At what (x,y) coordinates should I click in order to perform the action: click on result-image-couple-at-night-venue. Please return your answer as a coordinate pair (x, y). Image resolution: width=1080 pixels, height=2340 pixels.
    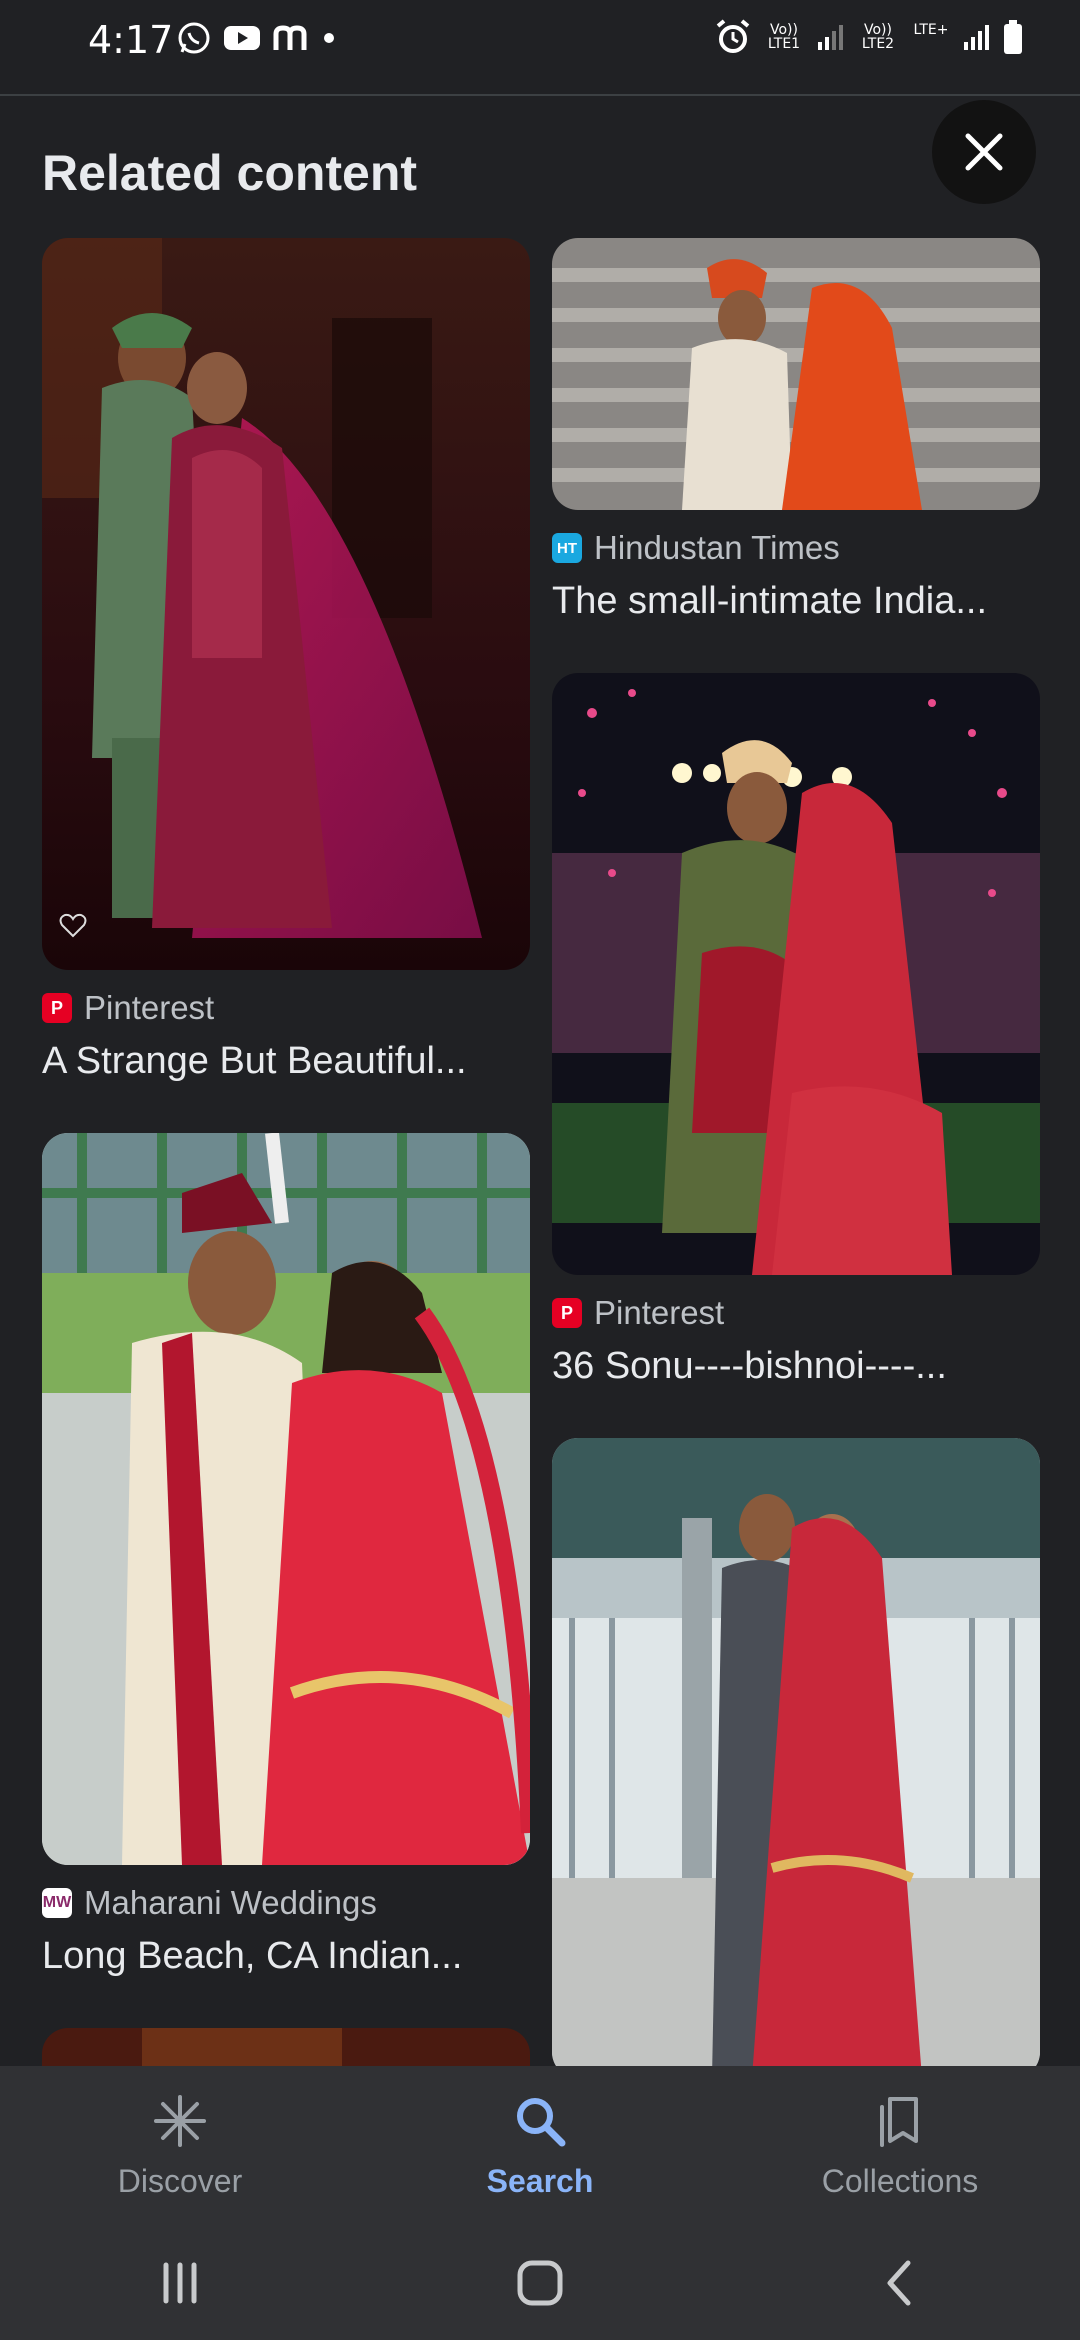
    Looking at the image, I should click on (796, 974).